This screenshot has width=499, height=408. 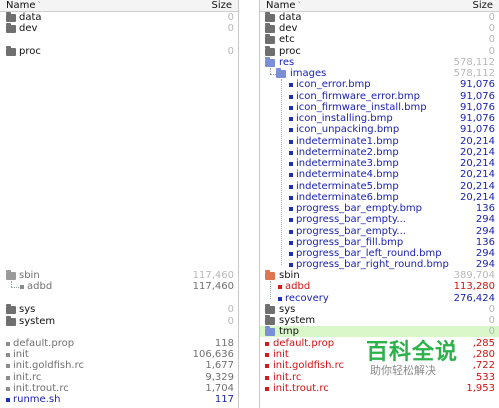 I want to click on tree-row-init-goldfish-rc: init.goldfish.rc 1,677, so click(x=119, y=365).